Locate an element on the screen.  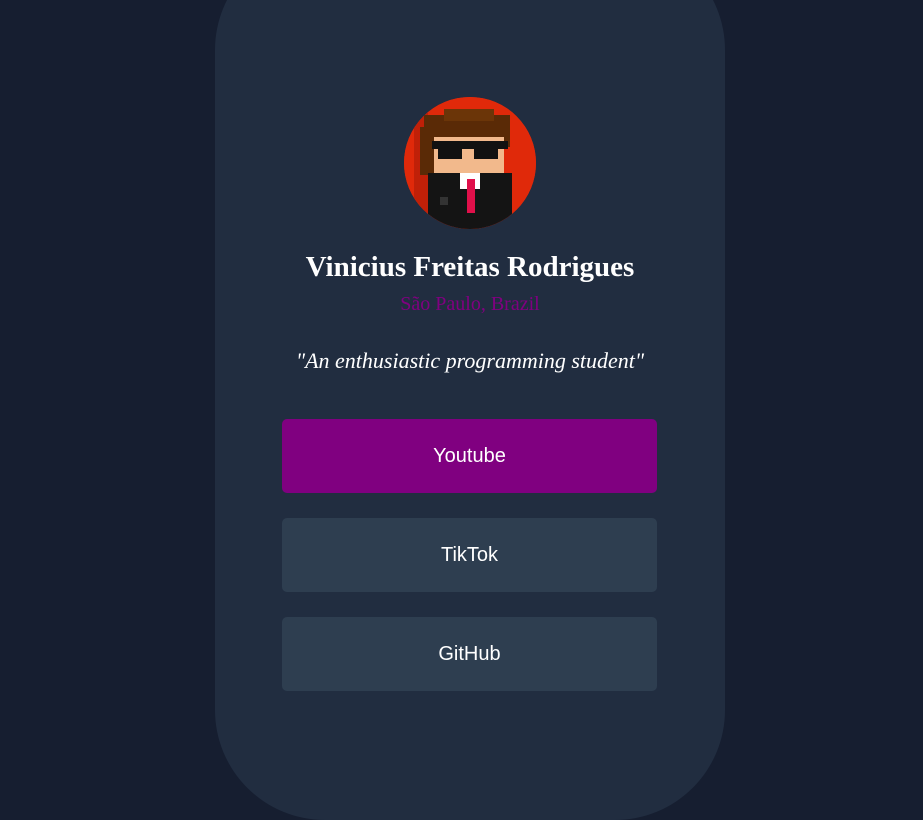
profile-bio: "An enthusiastic programming student" is located at coordinates (470, 360).